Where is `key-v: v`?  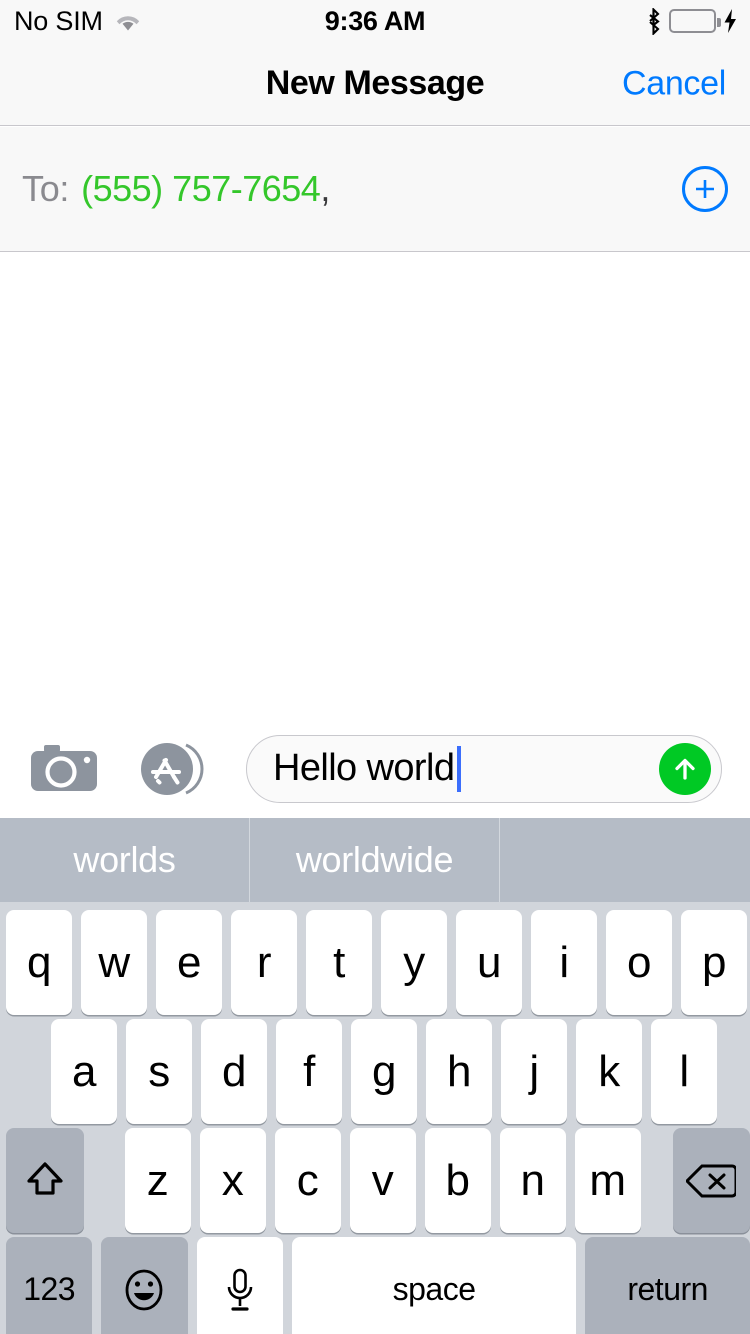 key-v: v is located at coordinates (382, 1180).